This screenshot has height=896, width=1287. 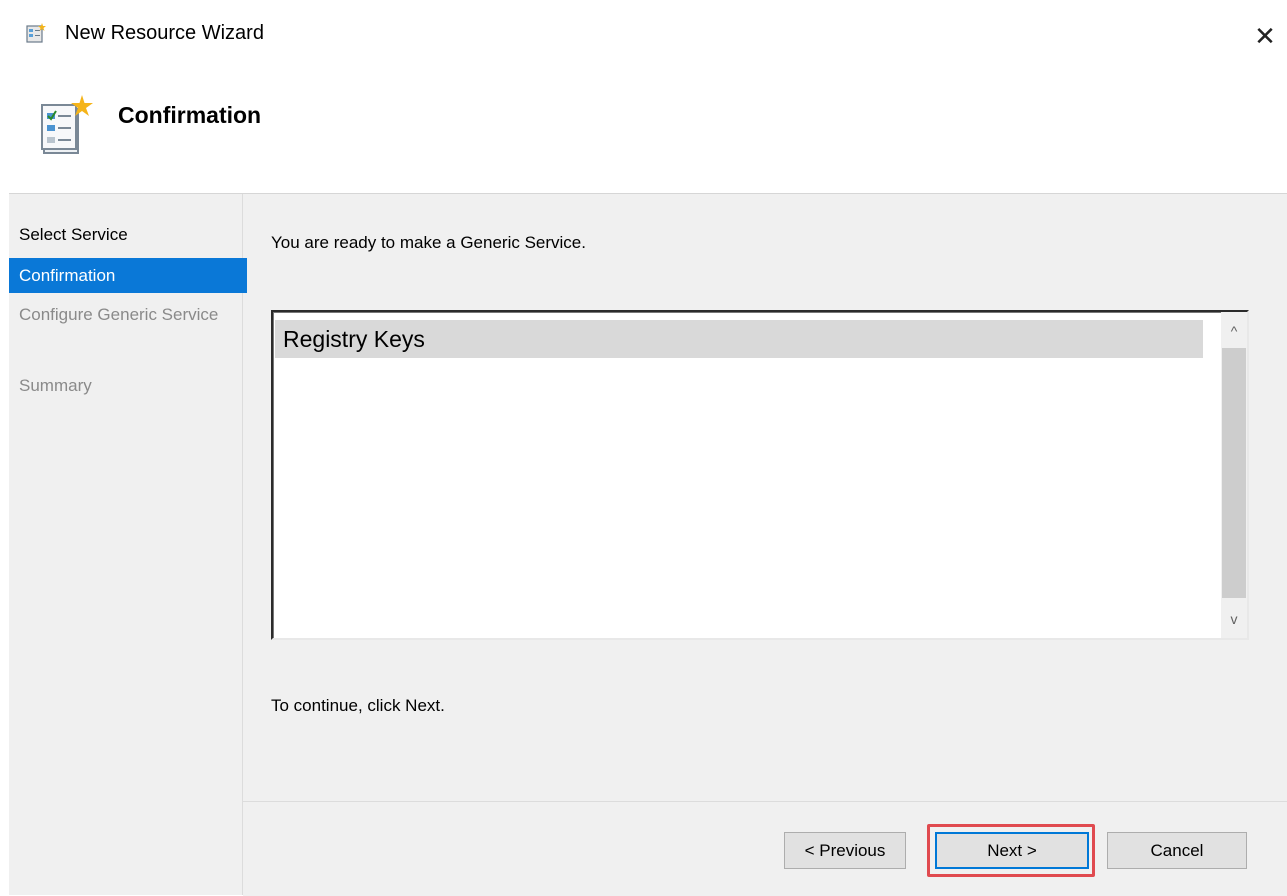 What do you see at coordinates (648, 132) in the screenshot?
I see `wizard-header: Confirmation` at bounding box center [648, 132].